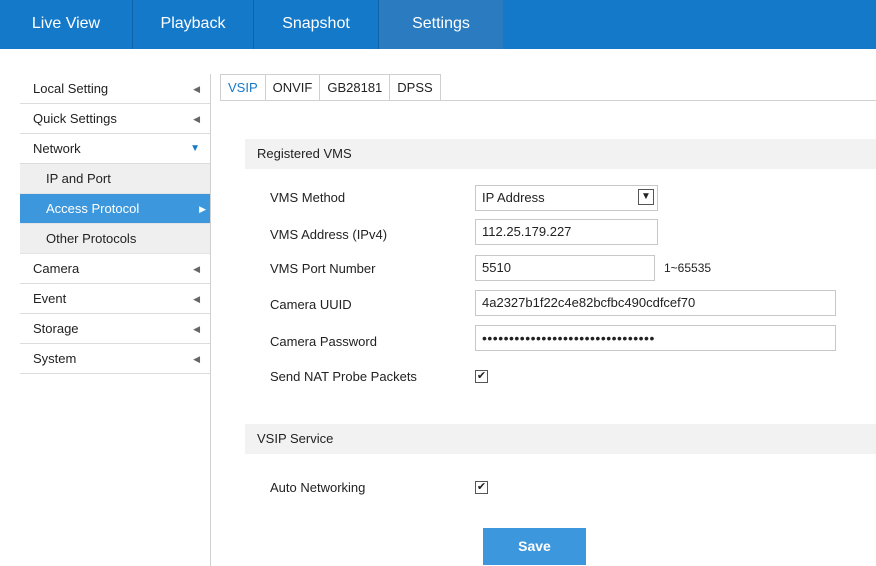  Describe the element at coordinates (318, 487) in the screenshot. I see `auto-networking-label: Auto Networking` at that location.